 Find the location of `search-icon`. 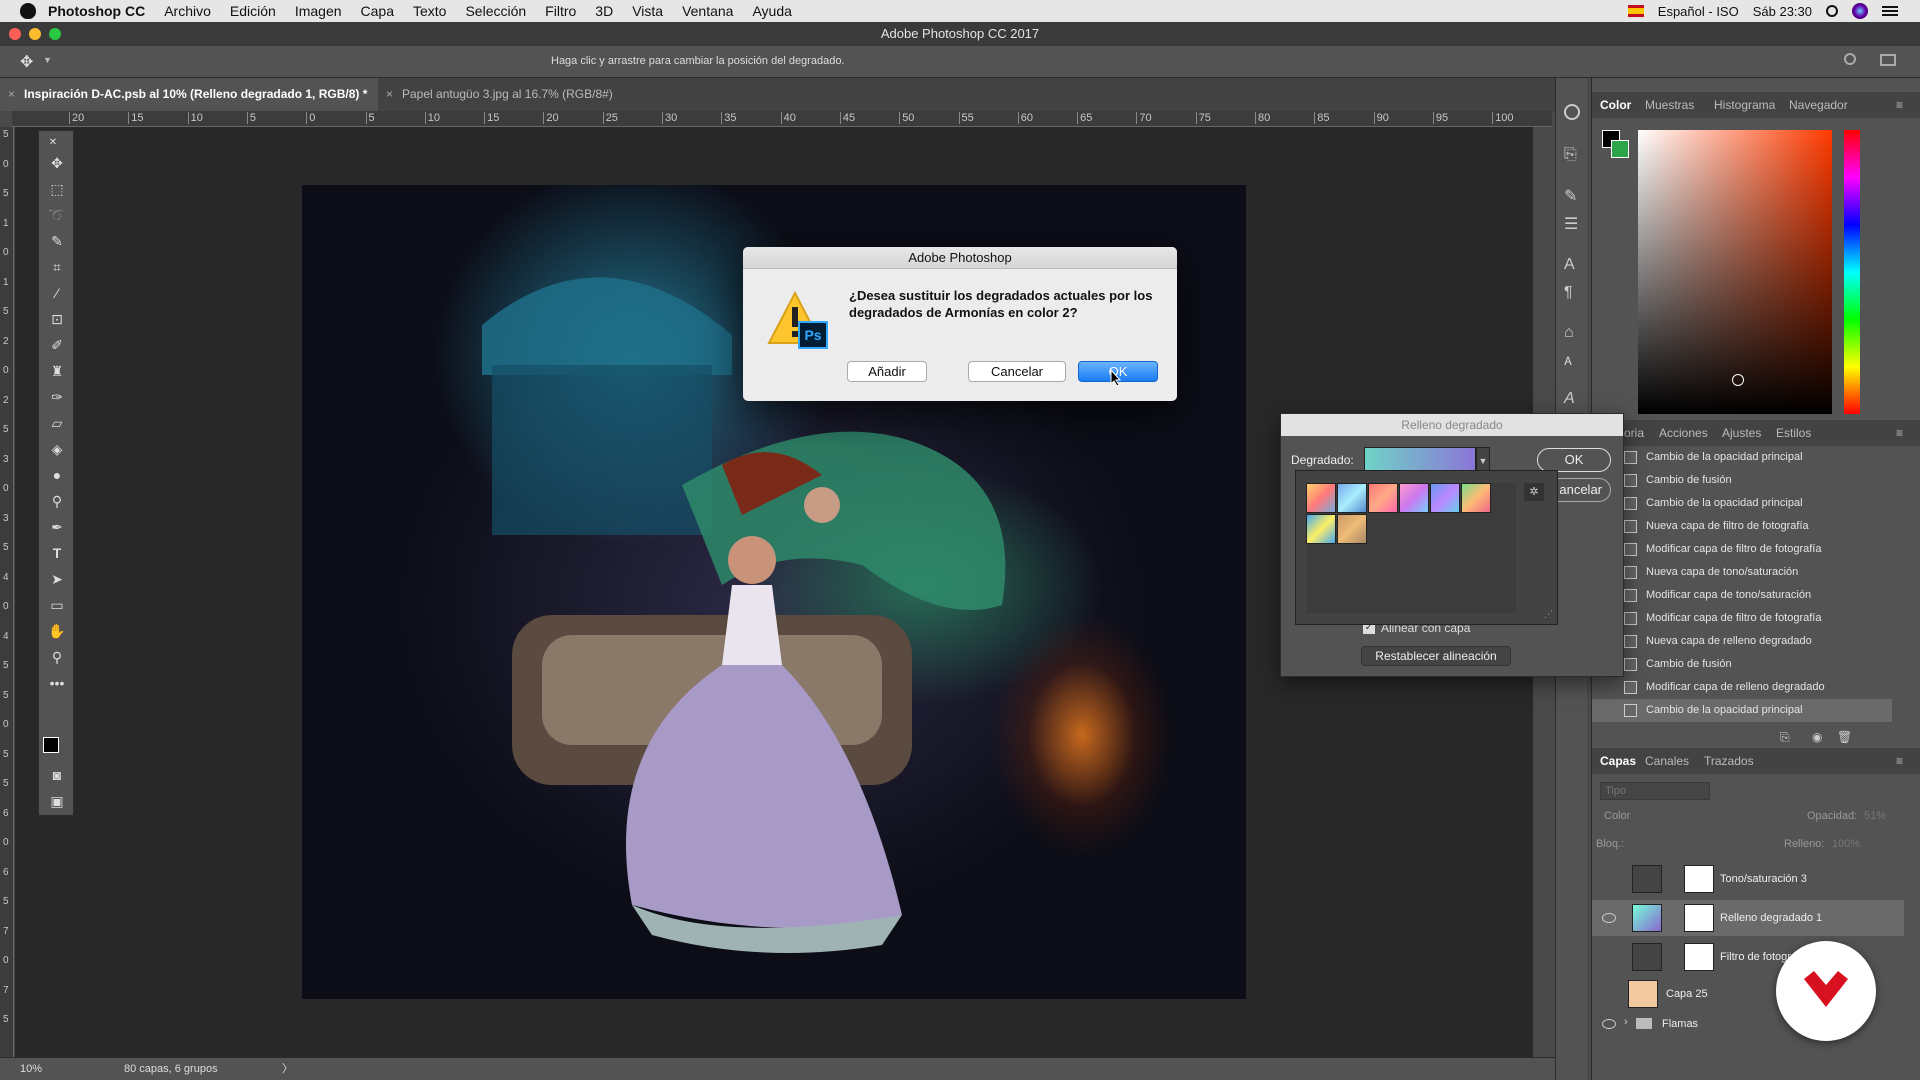

search-icon is located at coordinates (1850, 59).